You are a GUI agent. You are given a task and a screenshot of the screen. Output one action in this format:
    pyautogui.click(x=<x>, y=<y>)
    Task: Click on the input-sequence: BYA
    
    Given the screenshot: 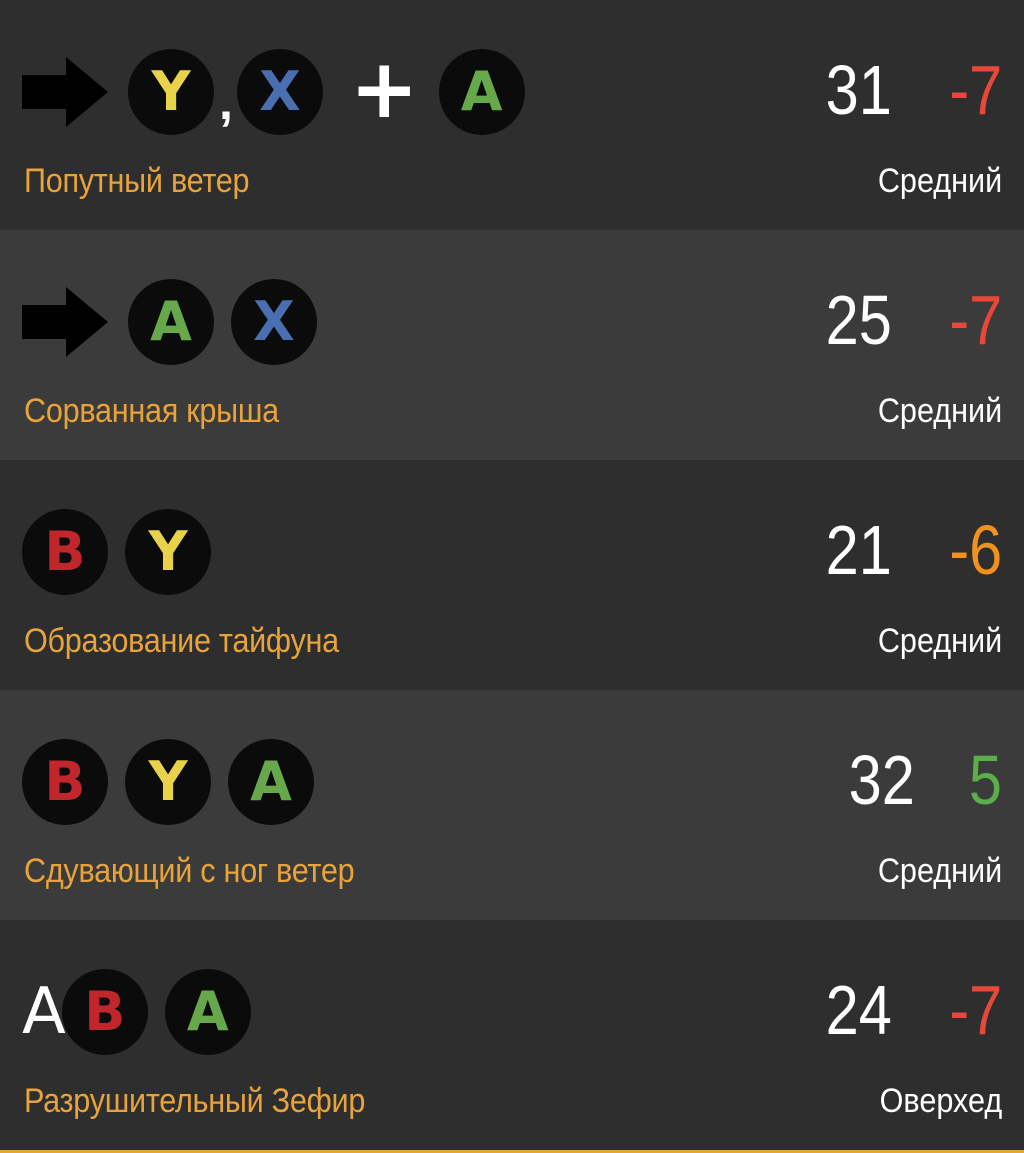 What is the action you would take?
    pyautogui.click(x=176, y=782)
    